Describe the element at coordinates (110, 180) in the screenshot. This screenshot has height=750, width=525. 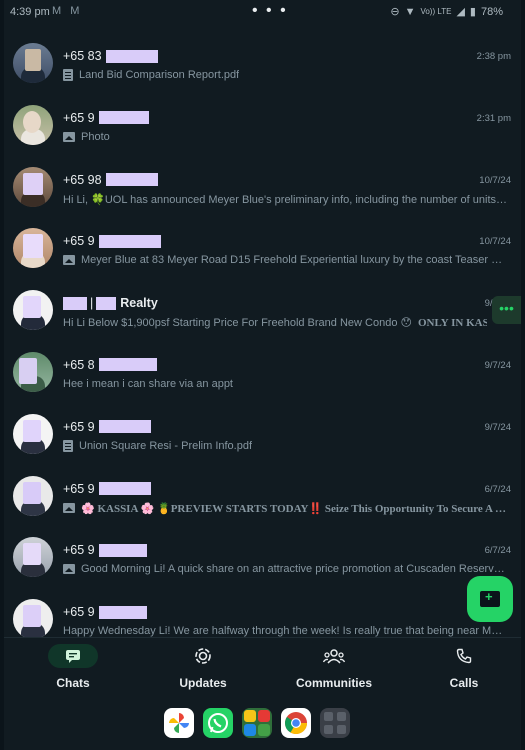
I see `chat-name: +65 98` at that location.